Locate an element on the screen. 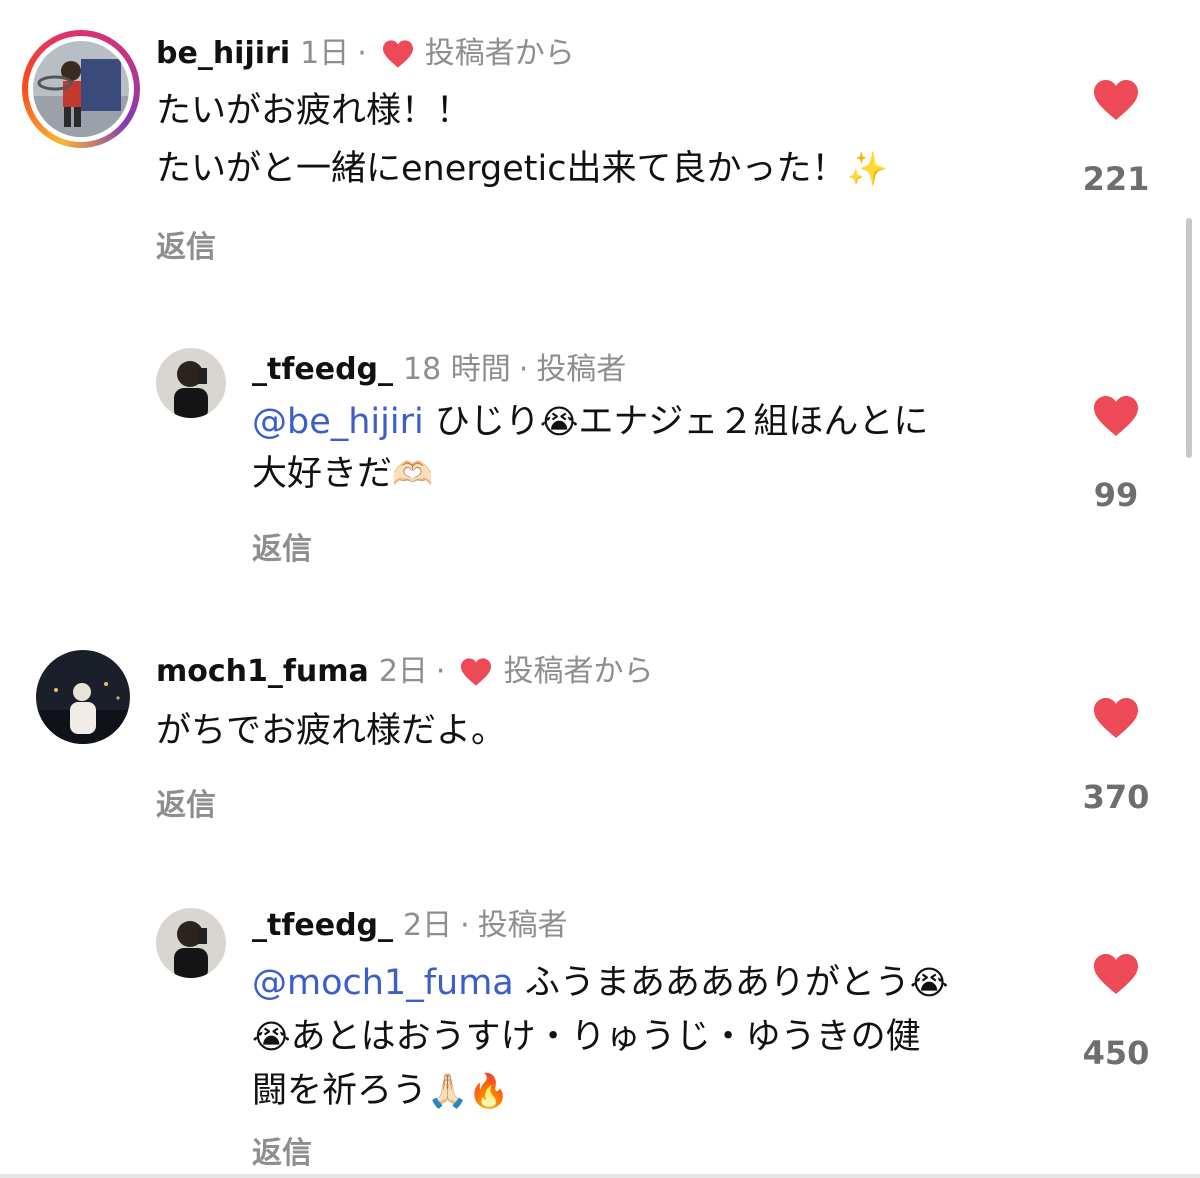 Image resolution: width=1200 pixels, height=1178 pixels. comment-meta: _tfeedg_ 18 時間 · 投稿者 is located at coordinates (439, 370).